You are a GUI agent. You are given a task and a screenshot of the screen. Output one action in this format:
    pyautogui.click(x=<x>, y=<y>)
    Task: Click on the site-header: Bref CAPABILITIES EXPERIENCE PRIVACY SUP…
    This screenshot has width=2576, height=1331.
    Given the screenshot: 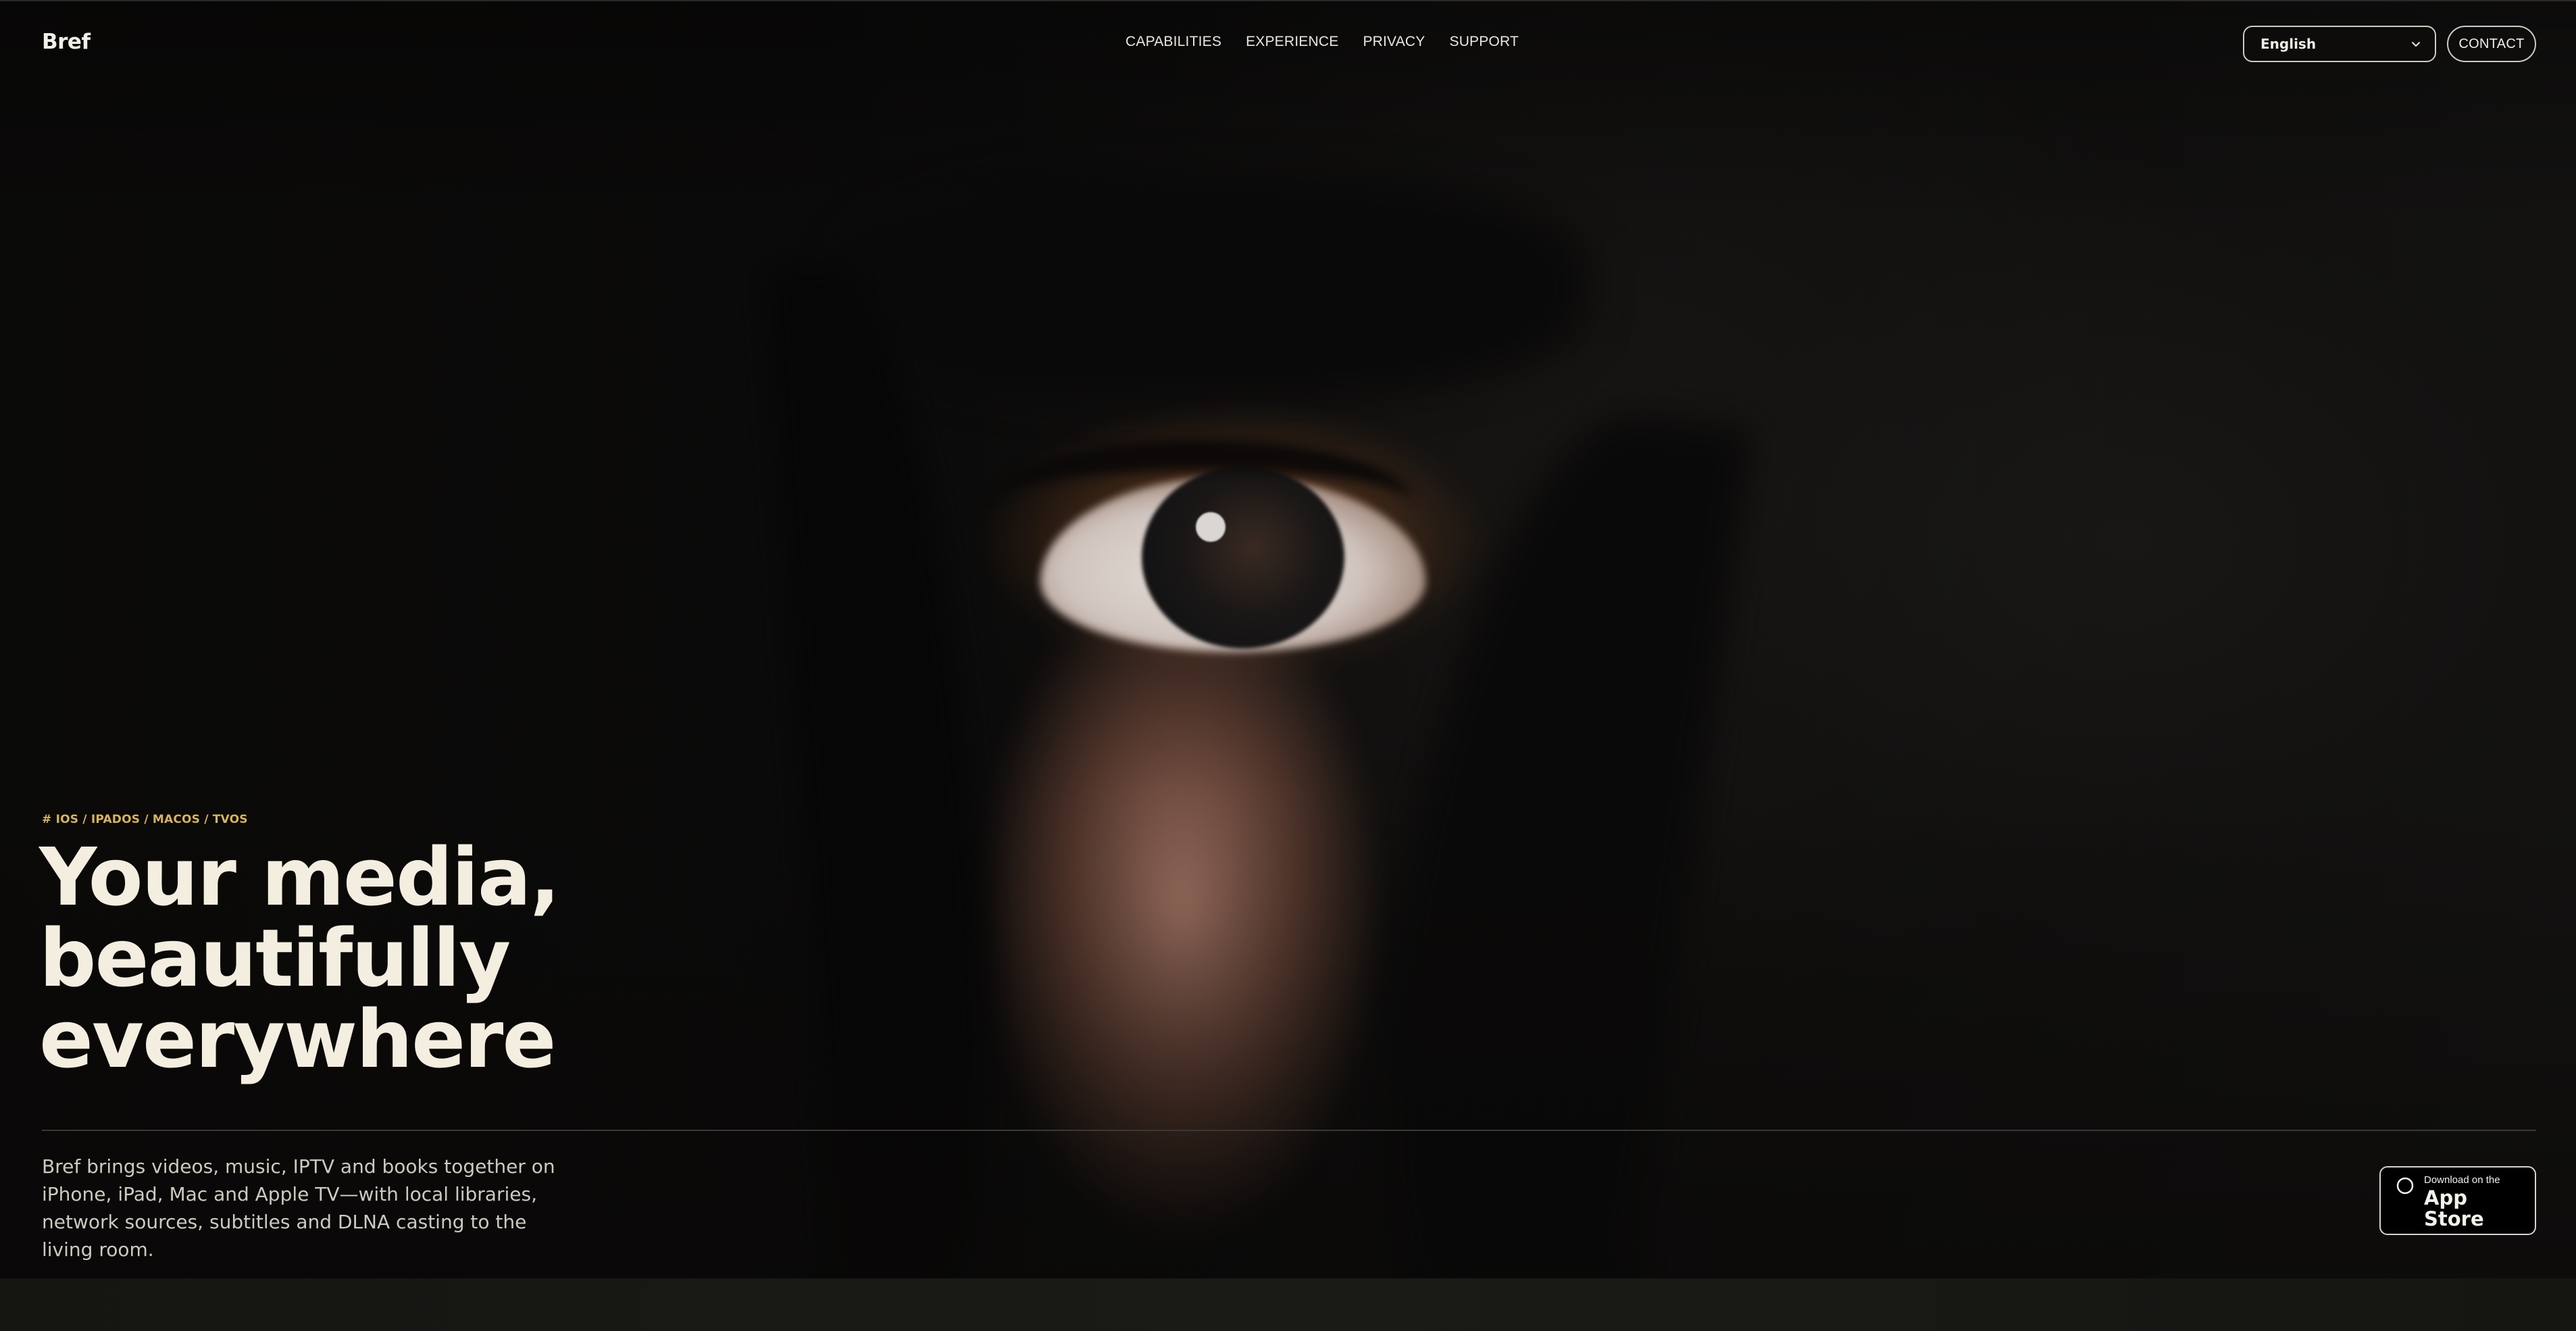 What is the action you would take?
    pyautogui.click(x=1288, y=43)
    